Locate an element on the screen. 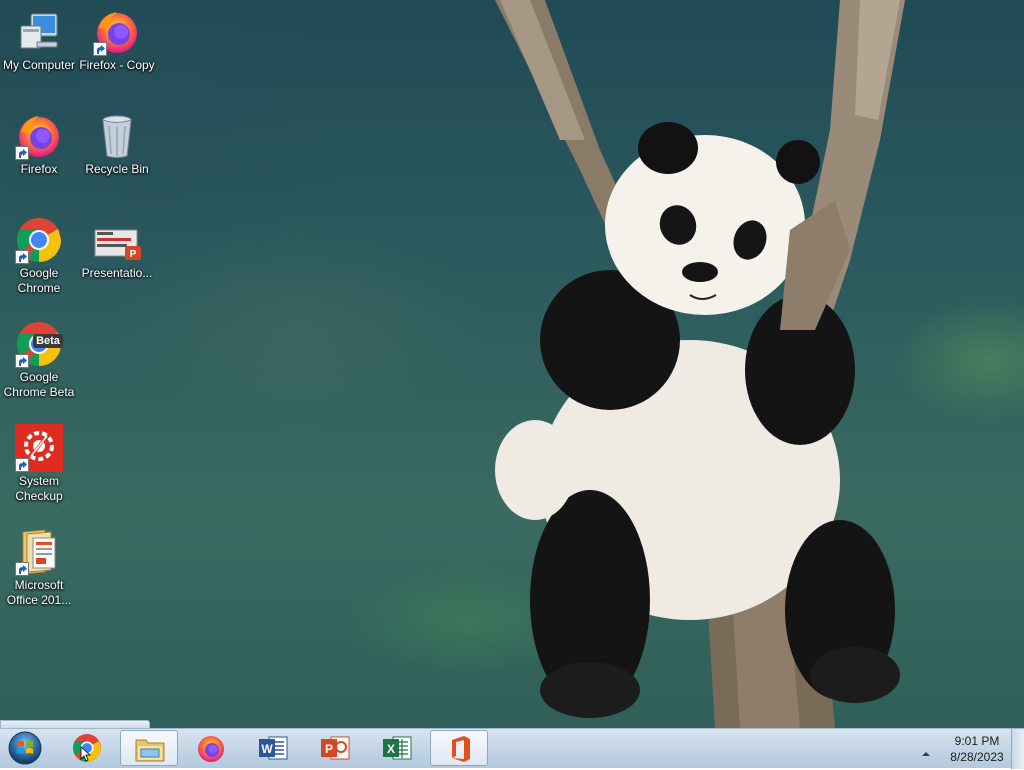  desktop-icon-system-checkup: System Checkup is located at coordinates (39, 460).